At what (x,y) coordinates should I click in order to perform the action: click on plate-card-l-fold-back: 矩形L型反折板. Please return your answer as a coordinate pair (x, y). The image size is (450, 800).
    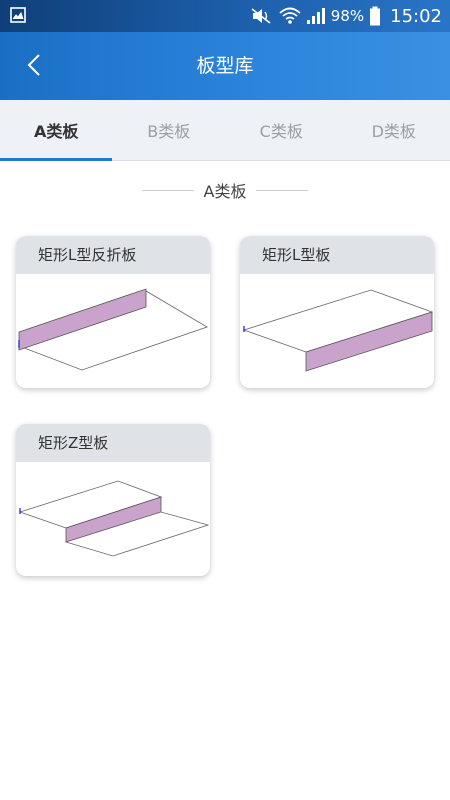
    Looking at the image, I should click on (113, 312).